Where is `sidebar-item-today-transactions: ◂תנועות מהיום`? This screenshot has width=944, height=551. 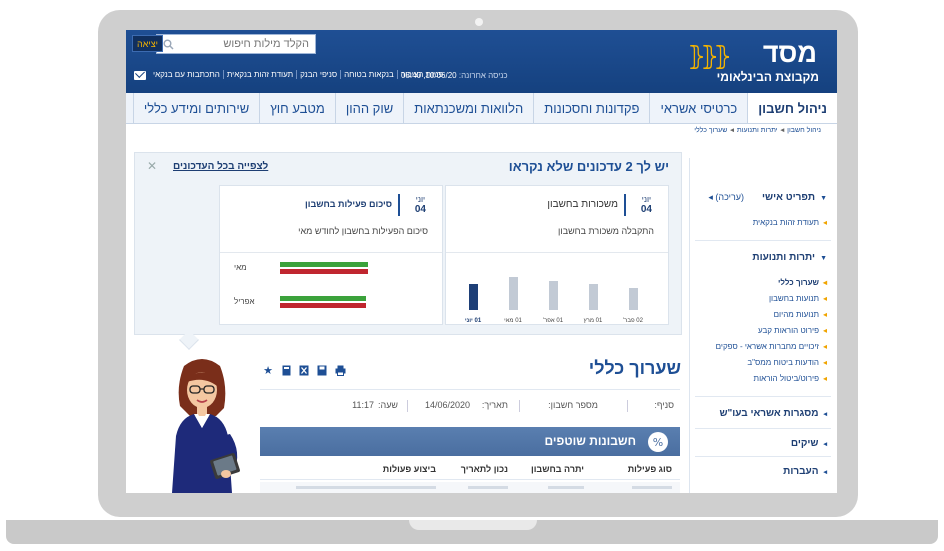
sidebar-item-today-transactions: ◂תנועות מהיום is located at coordinates (800, 314).